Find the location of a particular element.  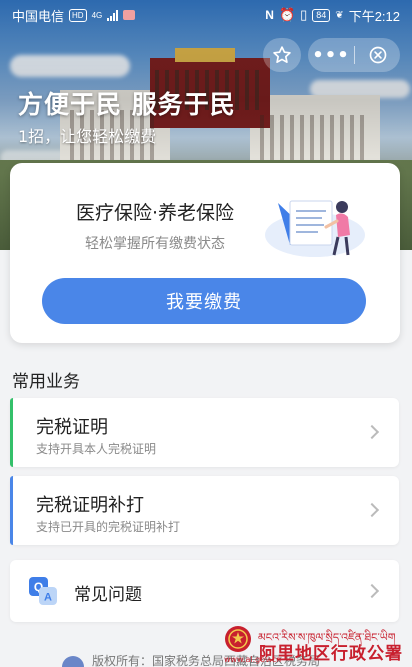

hero-title: 方便于民 服务于民 is located at coordinates (127, 104).